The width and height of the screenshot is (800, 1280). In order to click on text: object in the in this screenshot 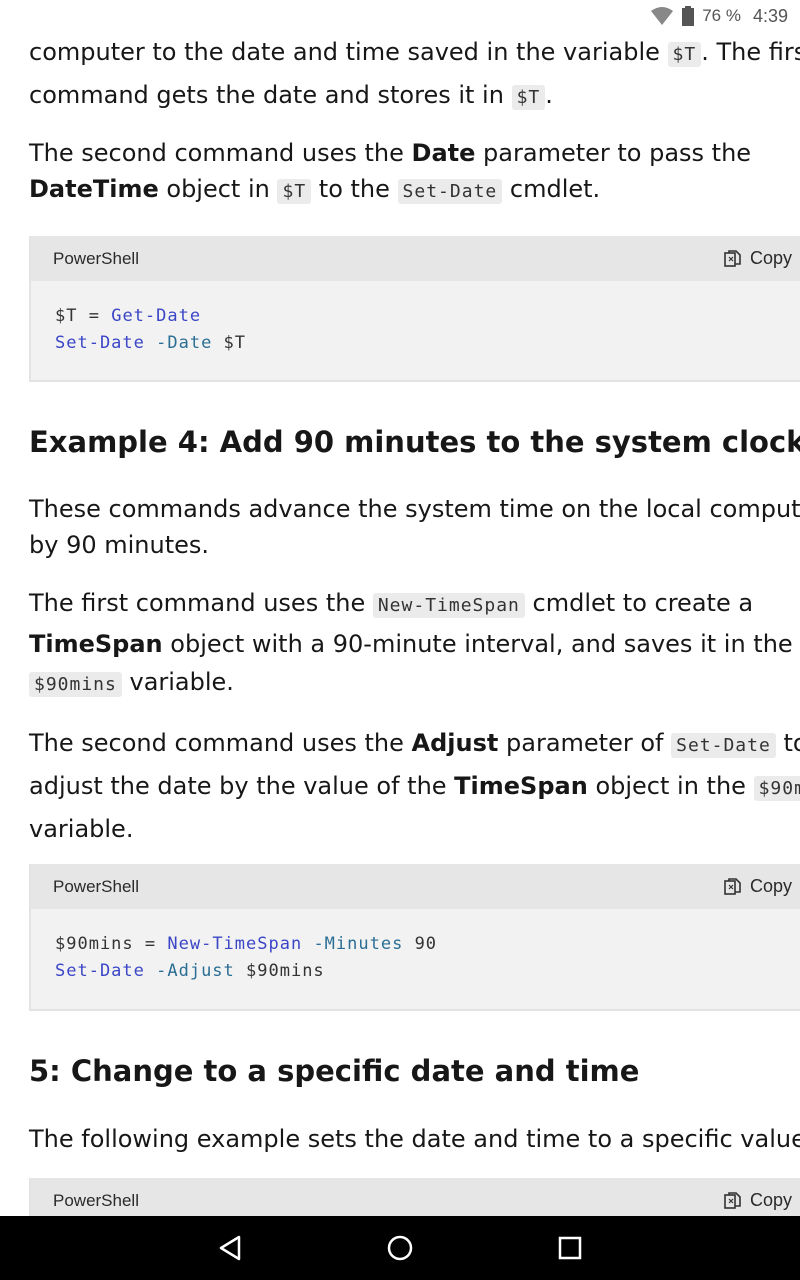, I will do `click(670, 786)`.